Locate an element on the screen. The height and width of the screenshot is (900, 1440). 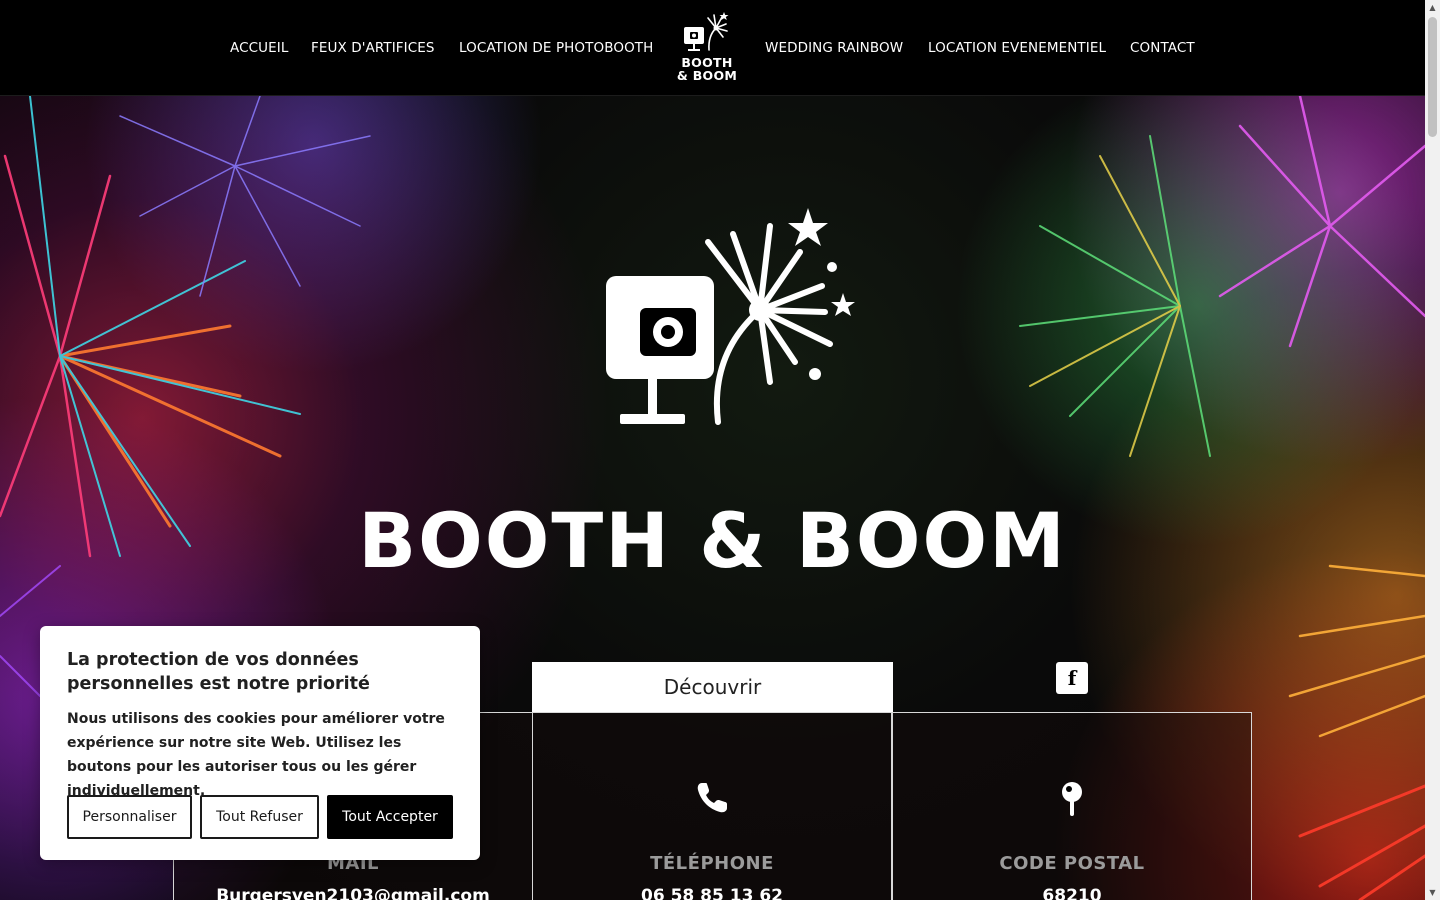
refuse-all-cookies-button: Tout Refuser is located at coordinates (259, 817).